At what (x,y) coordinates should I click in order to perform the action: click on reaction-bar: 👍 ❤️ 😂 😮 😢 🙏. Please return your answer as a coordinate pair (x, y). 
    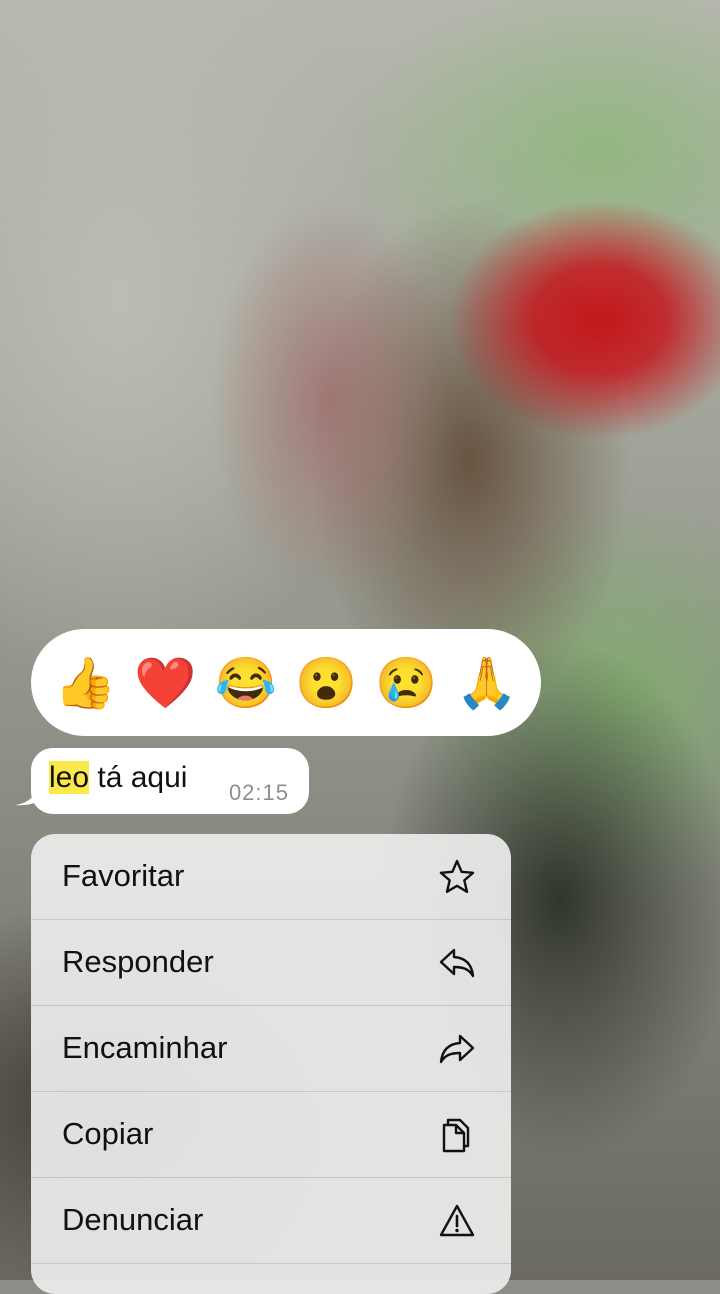
    Looking at the image, I should click on (286, 682).